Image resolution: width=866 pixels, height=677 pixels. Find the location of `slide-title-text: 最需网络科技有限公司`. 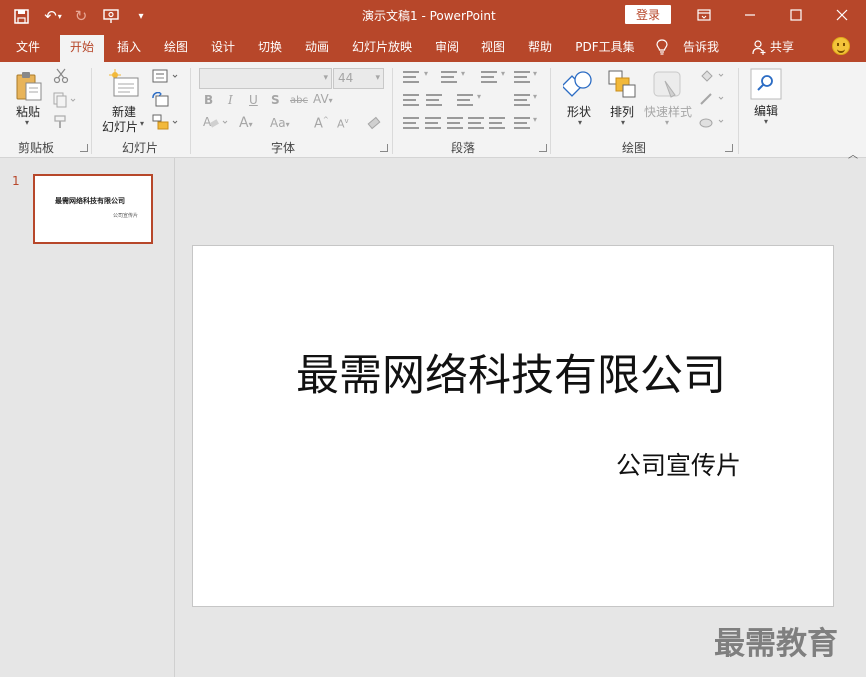

slide-title-text: 最需网络科技有限公司 is located at coordinates (511, 372).